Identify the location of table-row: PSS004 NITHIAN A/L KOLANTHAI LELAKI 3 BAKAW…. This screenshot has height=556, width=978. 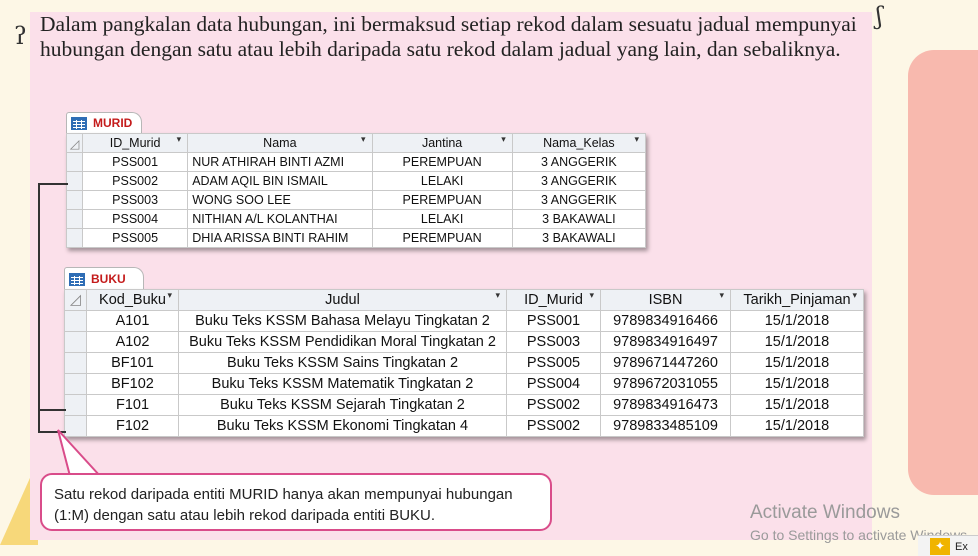
(356, 219).